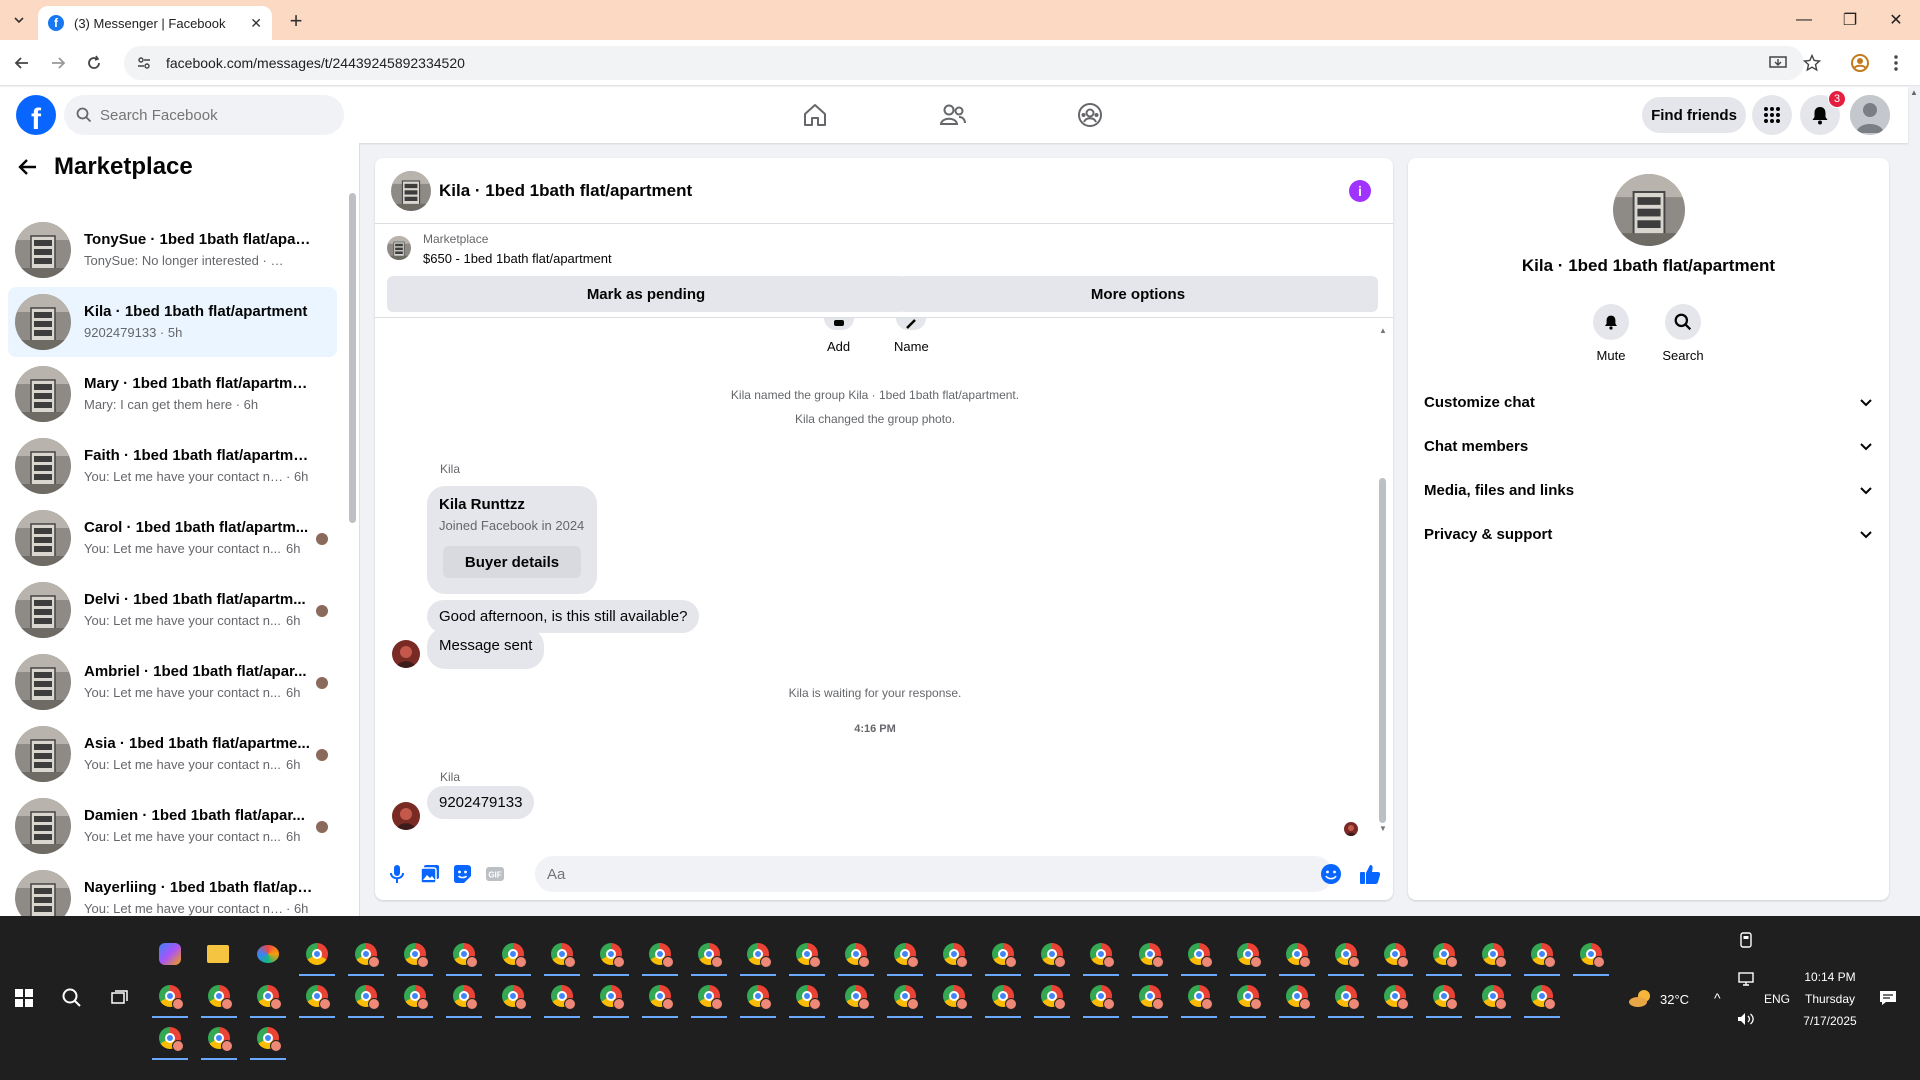 This screenshot has width=1920, height=1080. I want to click on buyer-details-button: Buyer details, so click(512, 562).